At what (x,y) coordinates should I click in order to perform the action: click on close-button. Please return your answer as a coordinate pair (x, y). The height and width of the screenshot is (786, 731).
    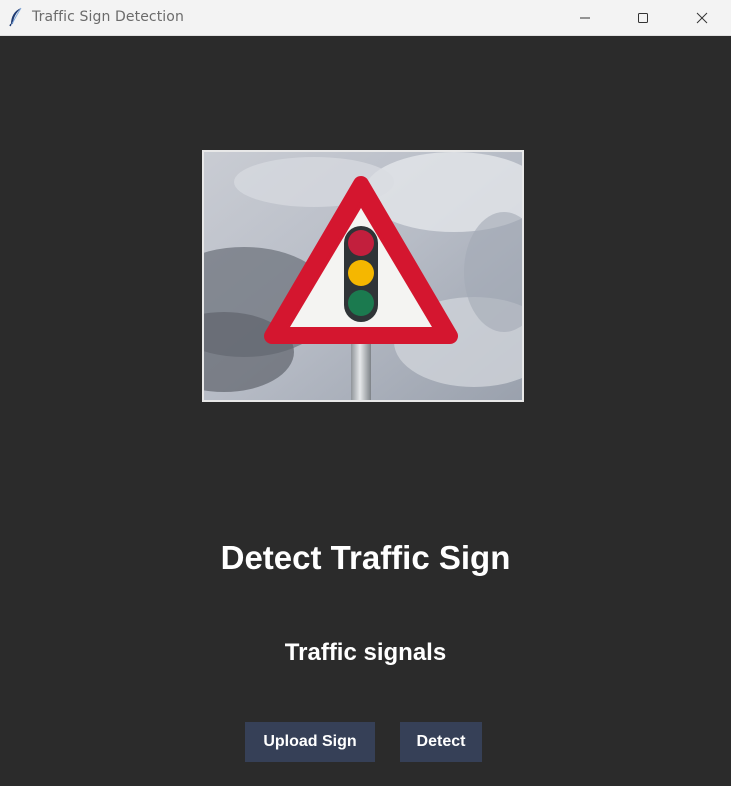
    Looking at the image, I should click on (702, 18).